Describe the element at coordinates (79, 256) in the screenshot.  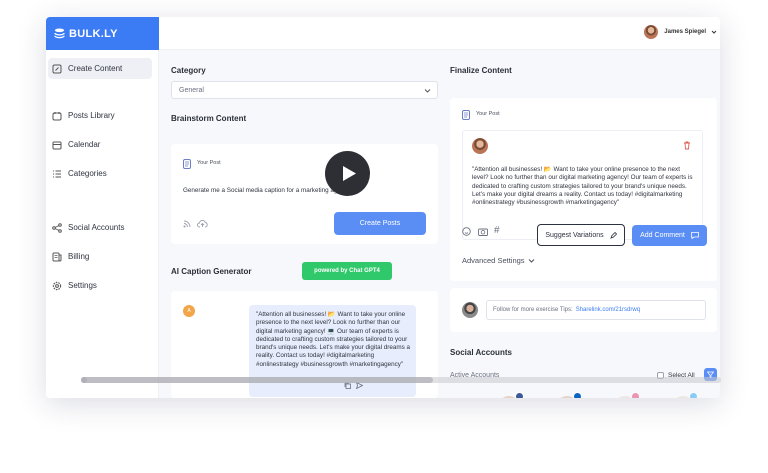
I see `sidebar-item-label: Billing` at that location.